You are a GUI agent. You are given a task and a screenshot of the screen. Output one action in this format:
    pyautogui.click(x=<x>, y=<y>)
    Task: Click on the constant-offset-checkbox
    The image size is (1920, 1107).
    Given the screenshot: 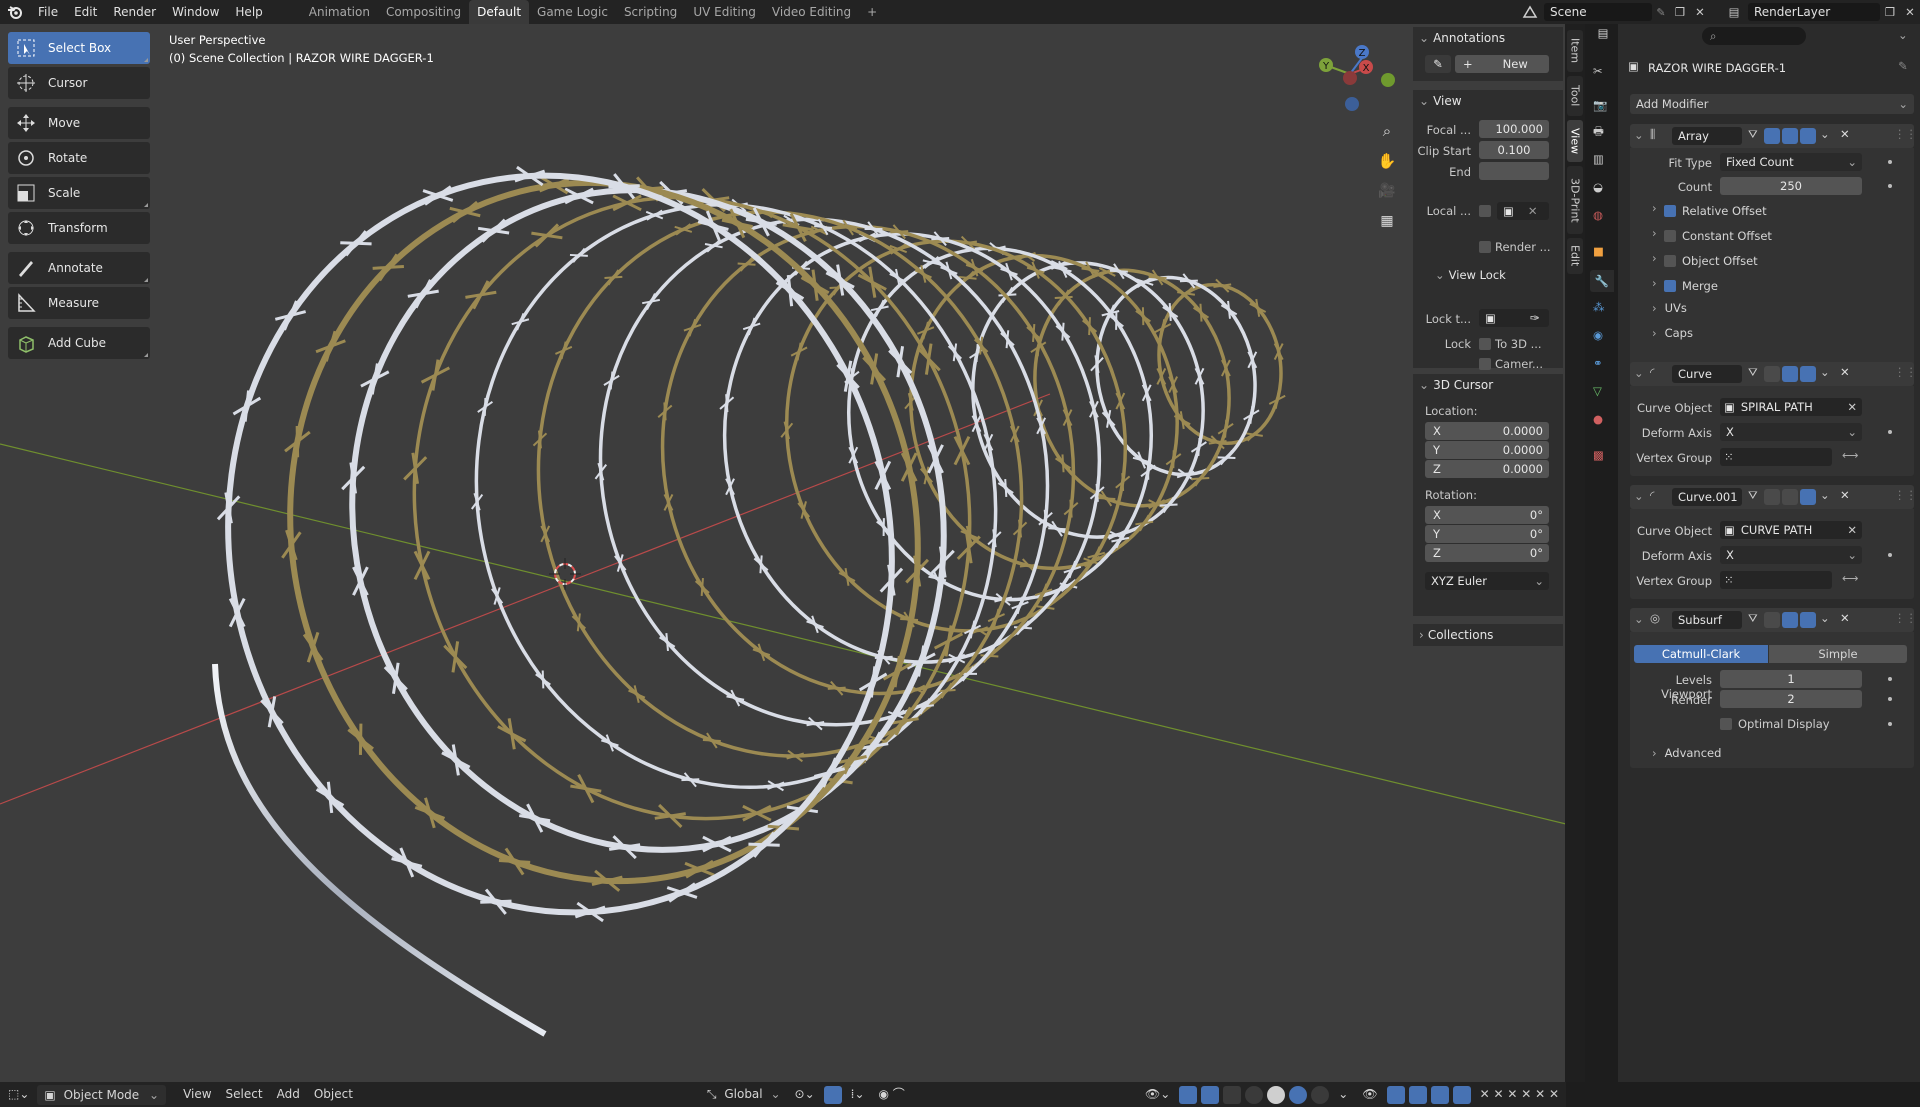 What is the action you would take?
    pyautogui.click(x=1670, y=236)
    